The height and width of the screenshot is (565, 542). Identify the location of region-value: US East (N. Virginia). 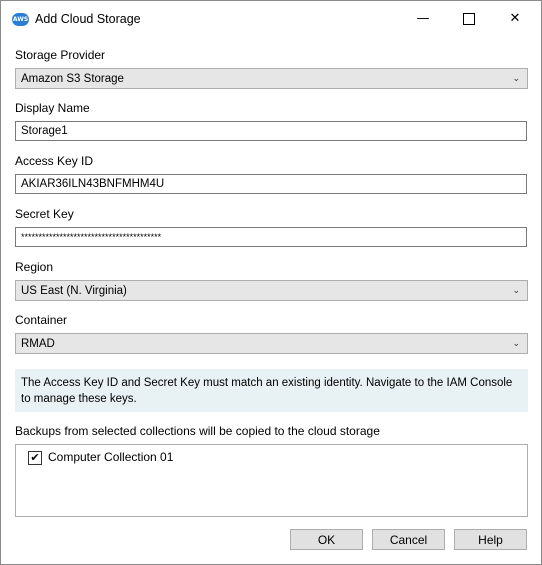
(74, 291).